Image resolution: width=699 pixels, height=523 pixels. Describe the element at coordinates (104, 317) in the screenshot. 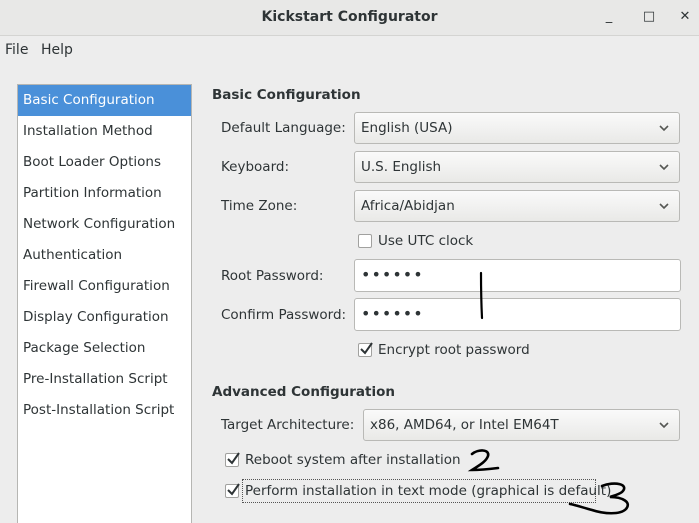

I see `sidebar-item-display-configuration: Display Configuration` at that location.